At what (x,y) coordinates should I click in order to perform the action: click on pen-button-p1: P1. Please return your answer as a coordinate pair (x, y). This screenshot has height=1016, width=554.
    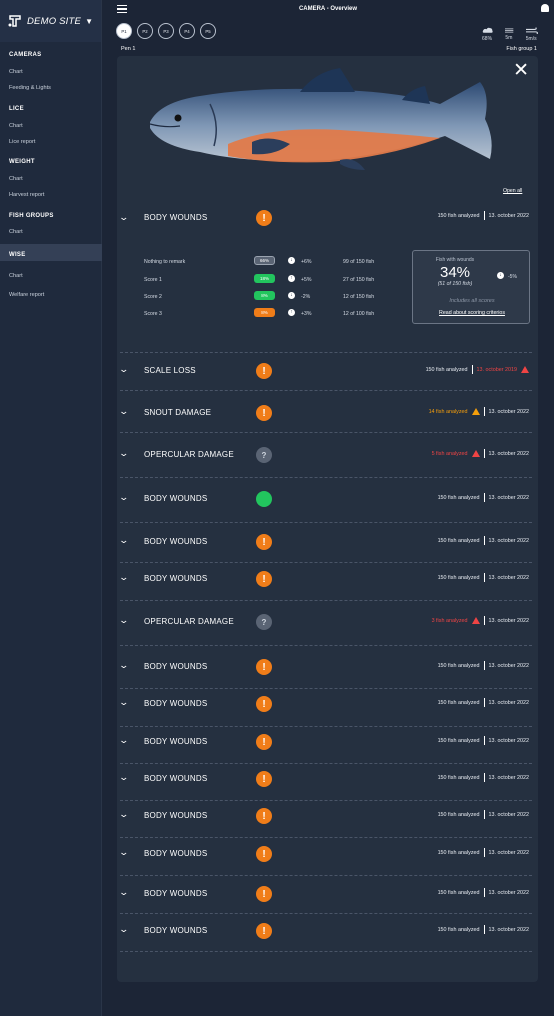
    Looking at the image, I should click on (124, 31).